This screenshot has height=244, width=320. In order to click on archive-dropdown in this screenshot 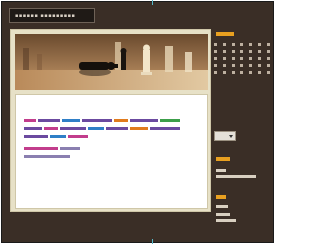, I will do `click(225, 136)`.